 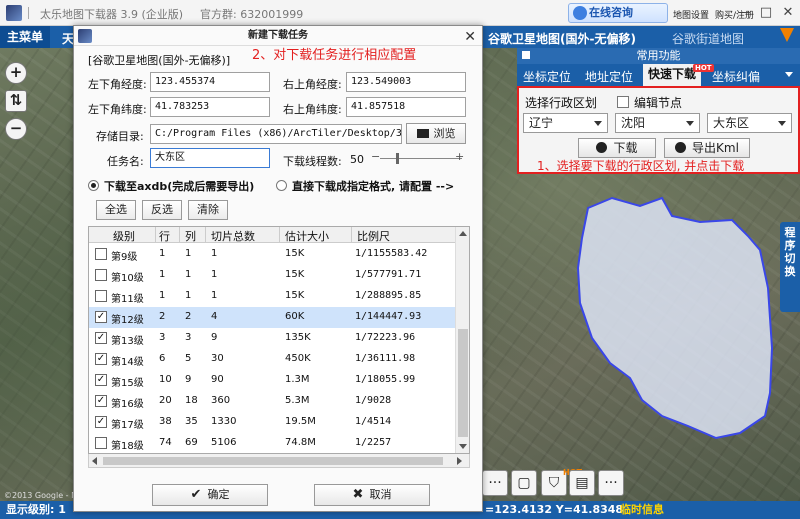 What do you see at coordinates (789, 74) in the screenshot?
I see `chevron-down-icon` at bounding box center [789, 74].